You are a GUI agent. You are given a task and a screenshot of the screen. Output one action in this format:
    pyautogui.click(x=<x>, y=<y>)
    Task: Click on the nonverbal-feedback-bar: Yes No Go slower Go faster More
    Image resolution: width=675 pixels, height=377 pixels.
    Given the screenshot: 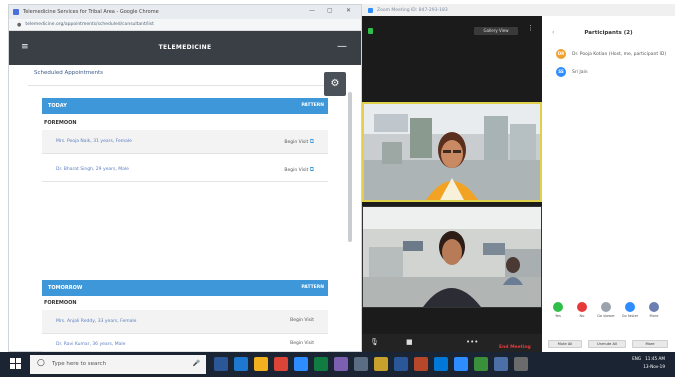 What is the action you would take?
    pyautogui.click(x=608, y=317)
    